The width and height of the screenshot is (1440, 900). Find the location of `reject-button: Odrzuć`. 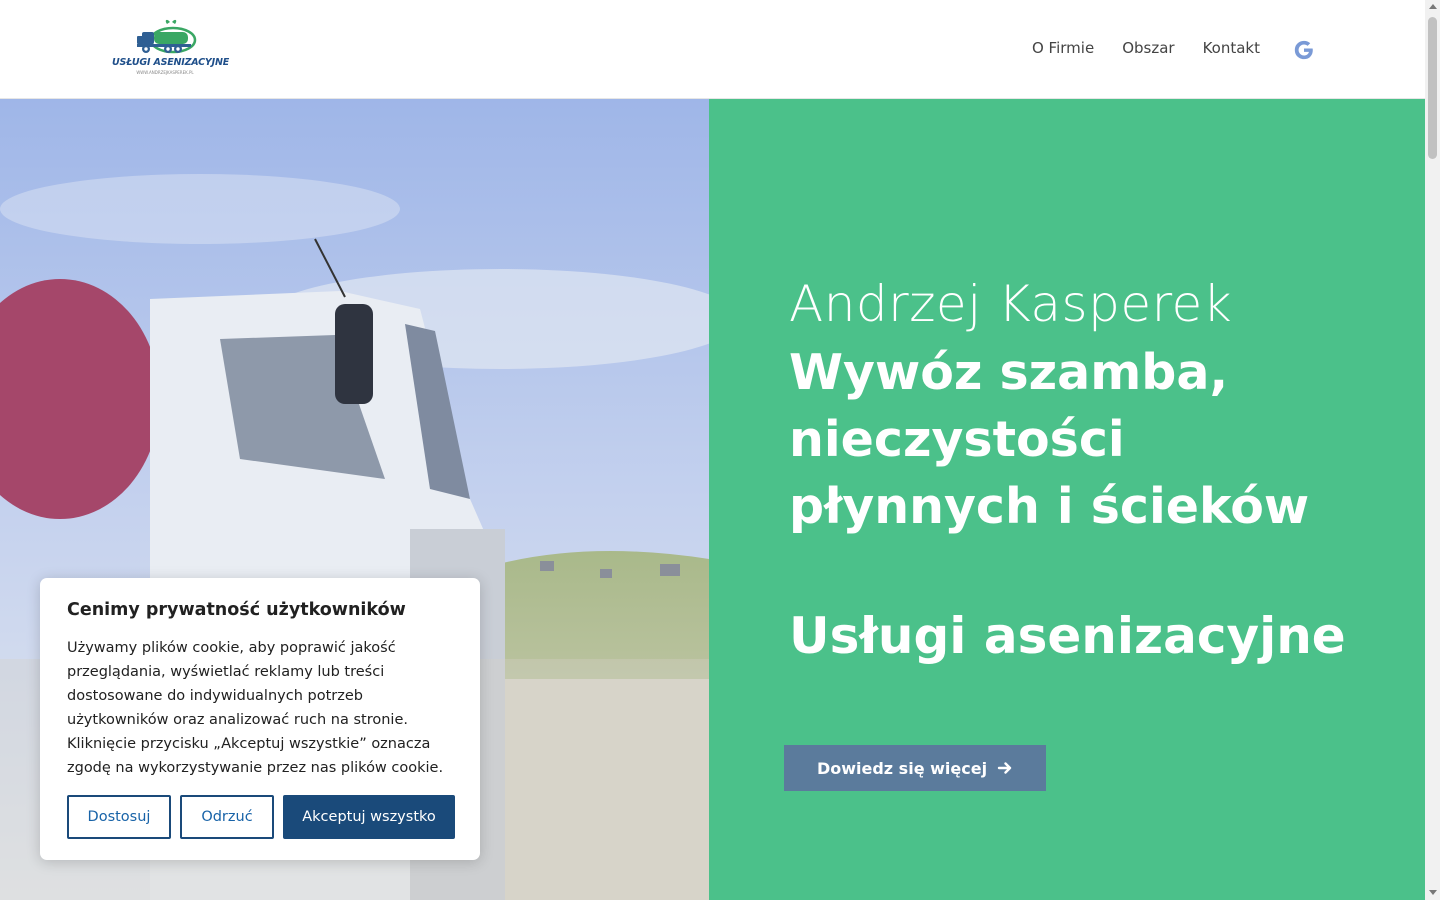

reject-button: Odrzuć is located at coordinates (227, 817).